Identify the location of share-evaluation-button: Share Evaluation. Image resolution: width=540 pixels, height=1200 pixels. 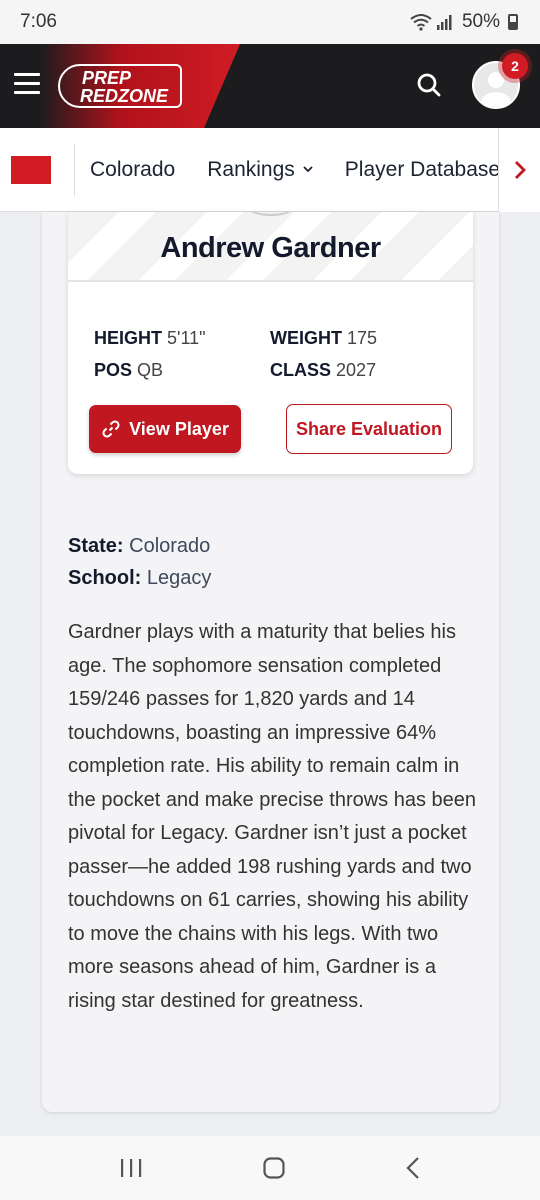
(369, 429).